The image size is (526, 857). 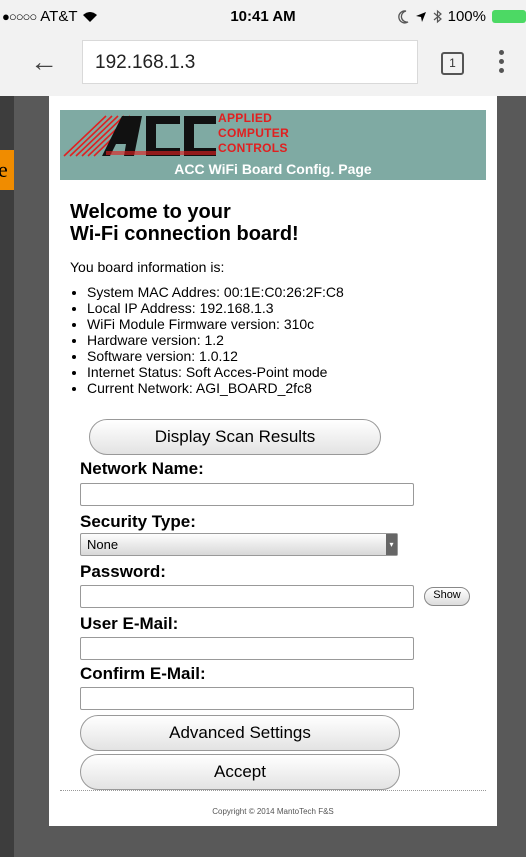 I want to click on security-type-label: Security Type:, so click(x=138, y=521).